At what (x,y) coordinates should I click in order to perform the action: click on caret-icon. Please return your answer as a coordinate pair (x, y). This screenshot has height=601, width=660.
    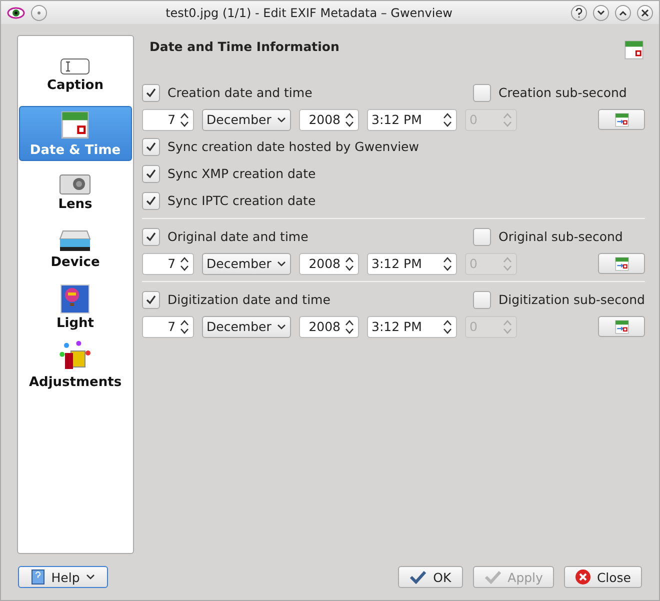
    Looking at the image, I should click on (90, 577).